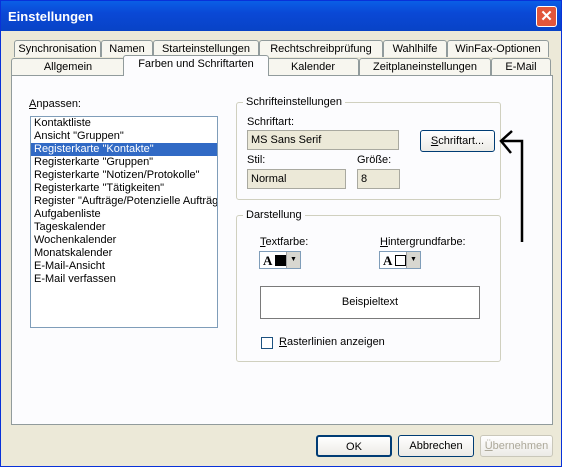  Describe the element at coordinates (283, 342) in the screenshot. I see `gridlines-access-key: R` at that location.